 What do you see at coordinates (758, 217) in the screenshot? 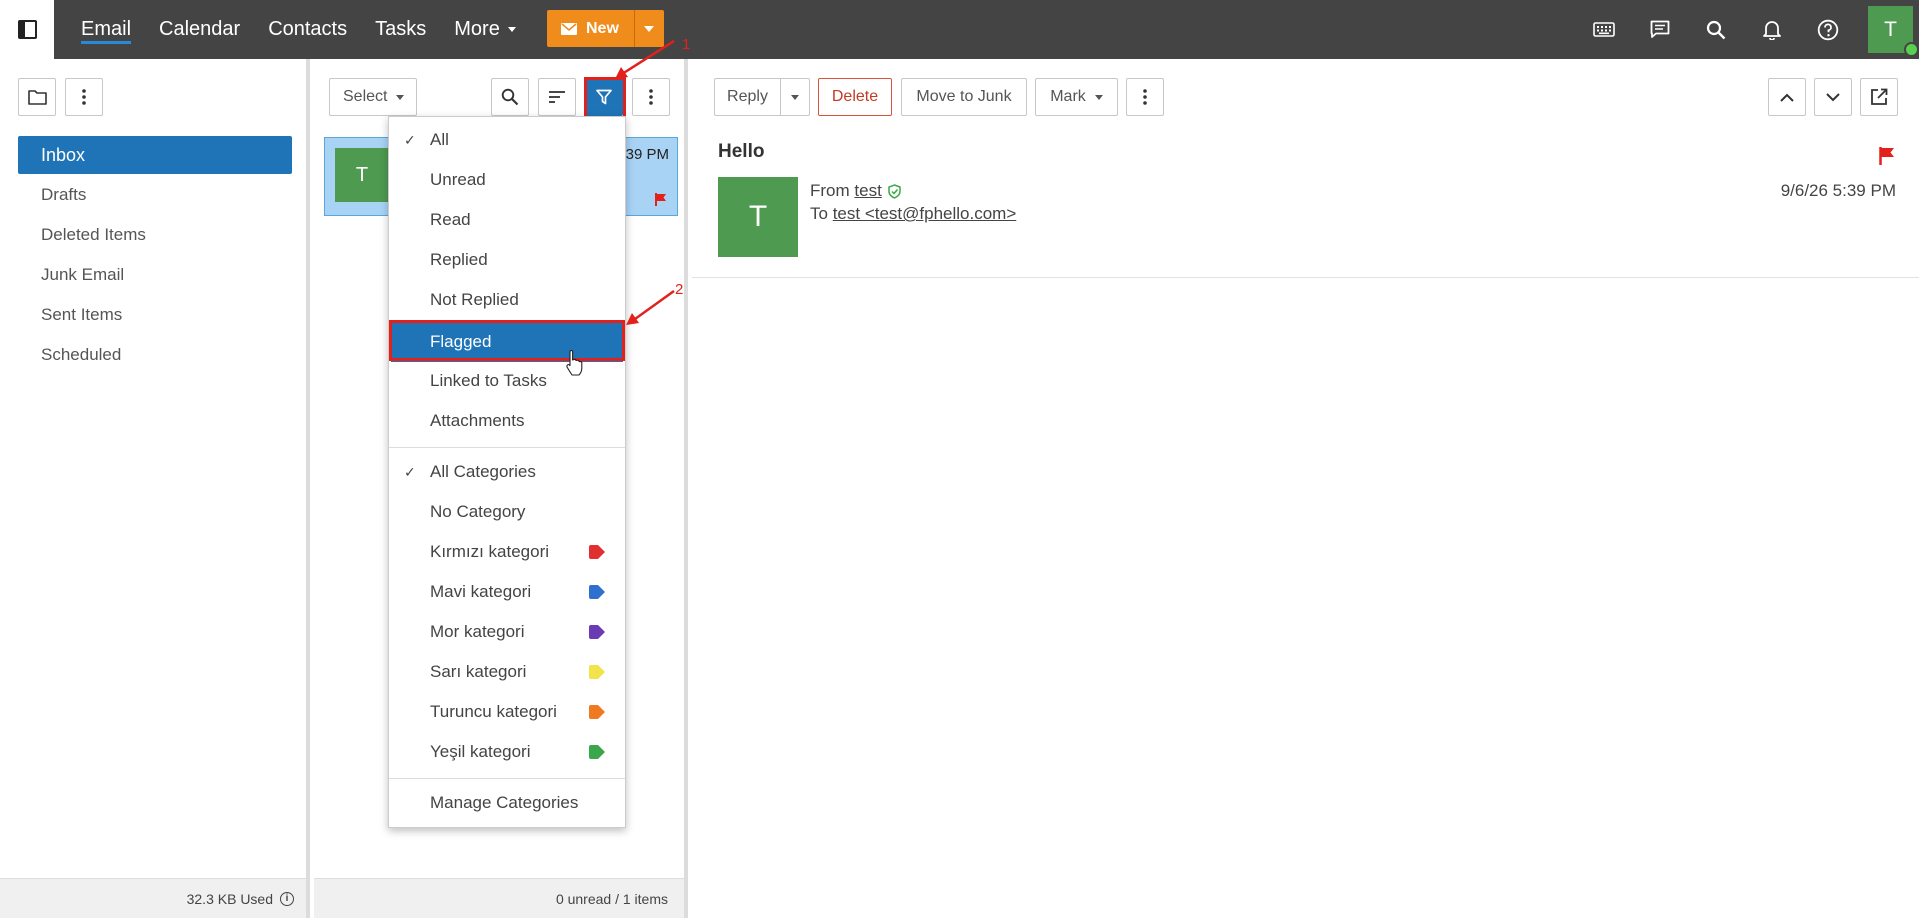
I see `sender-avatar: T` at bounding box center [758, 217].